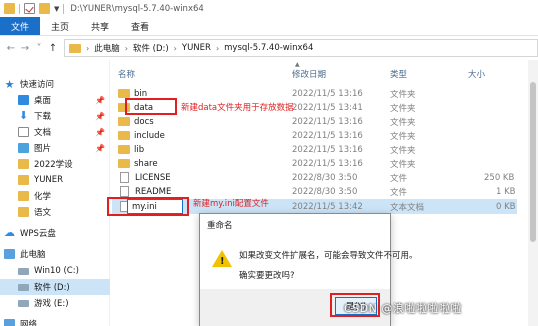 Image resolution: width=538 pixels, height=326 pixels. What do you see at coordinates (325, 177) in the screenshot?
I see `file-modified: 2022/8/30 3:50` at bounding box center [325, 177].